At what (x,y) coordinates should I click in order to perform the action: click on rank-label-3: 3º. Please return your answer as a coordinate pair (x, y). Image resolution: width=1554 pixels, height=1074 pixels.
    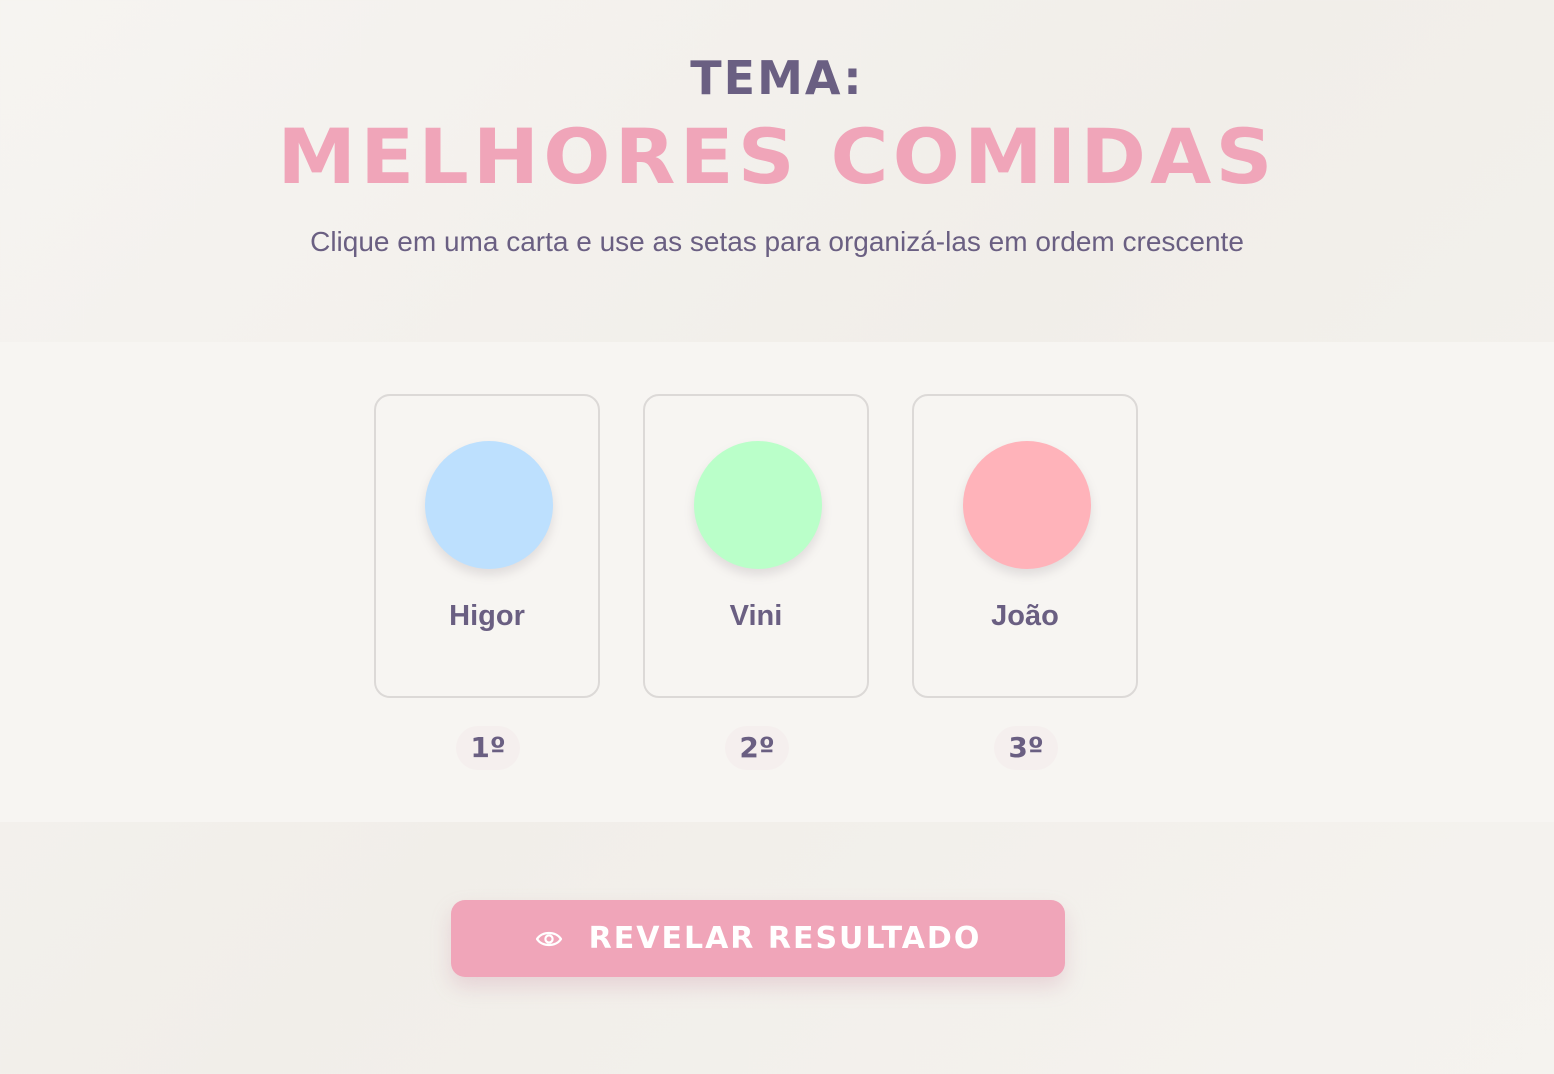
    Looking at the image, I should click on (1026, 748).